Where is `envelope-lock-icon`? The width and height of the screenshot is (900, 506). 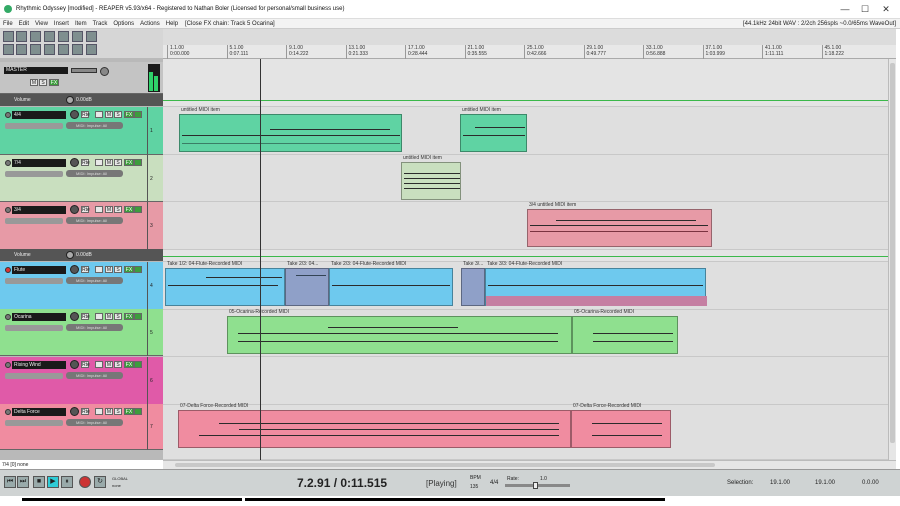
envelope-lock-icon is located at coordinates (63, 49).